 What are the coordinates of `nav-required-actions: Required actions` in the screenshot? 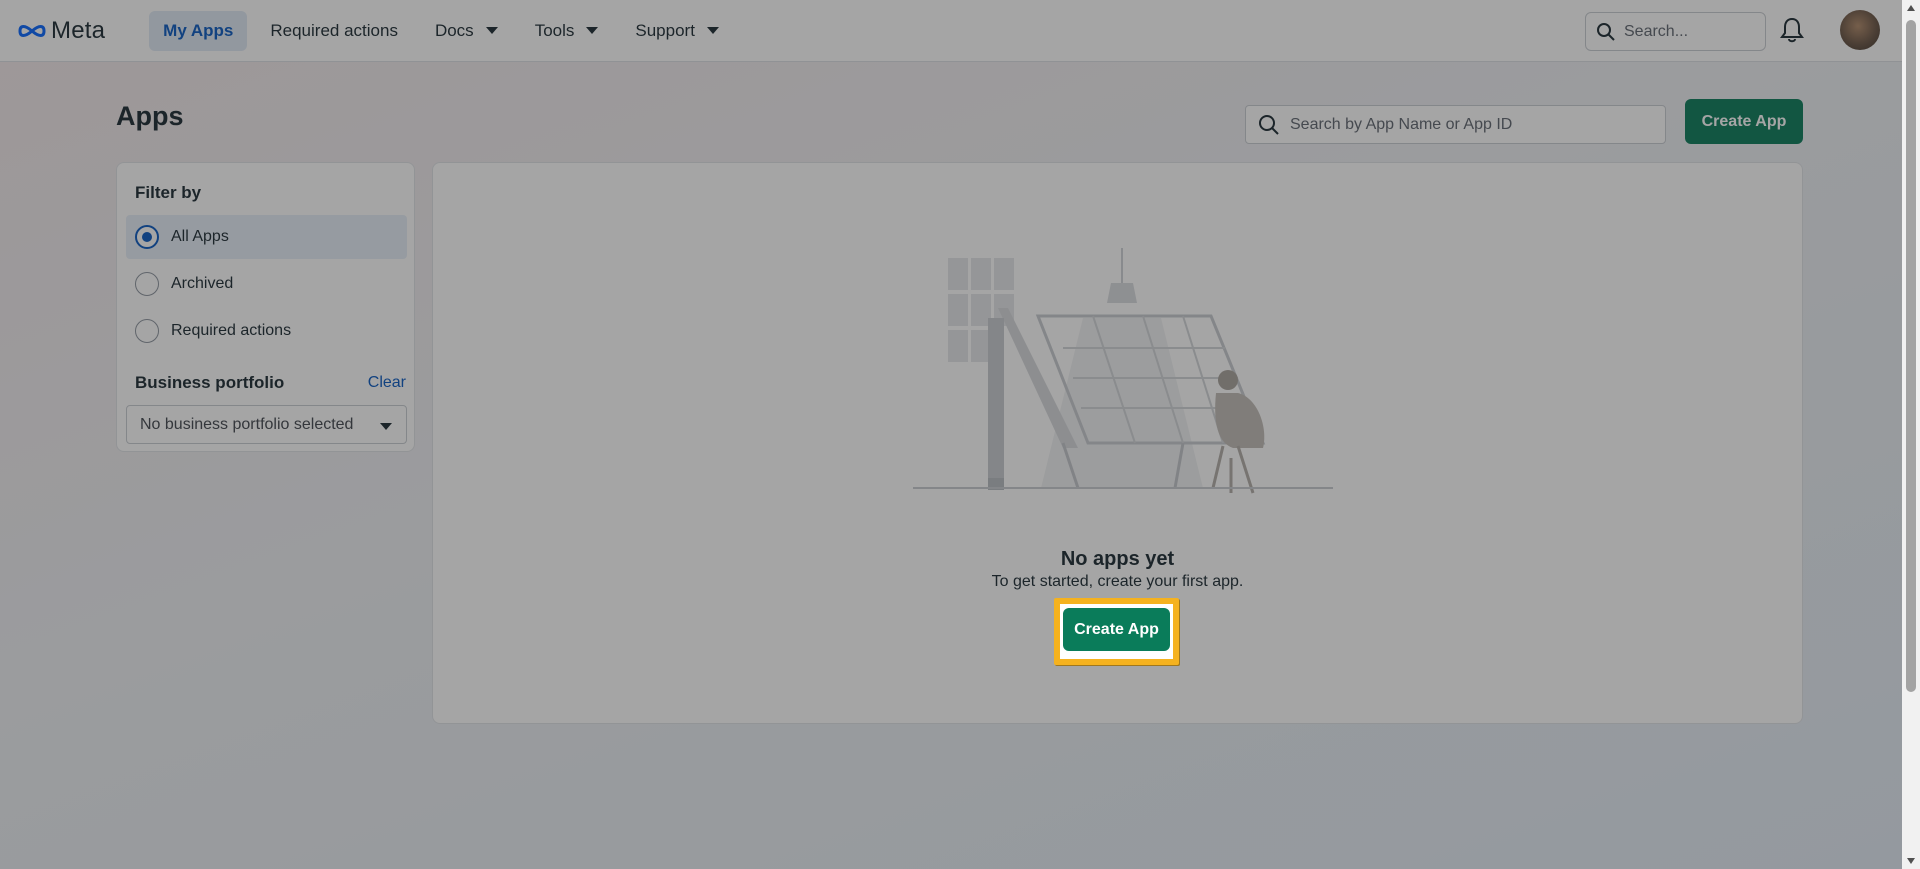 It's located at (334, 31).